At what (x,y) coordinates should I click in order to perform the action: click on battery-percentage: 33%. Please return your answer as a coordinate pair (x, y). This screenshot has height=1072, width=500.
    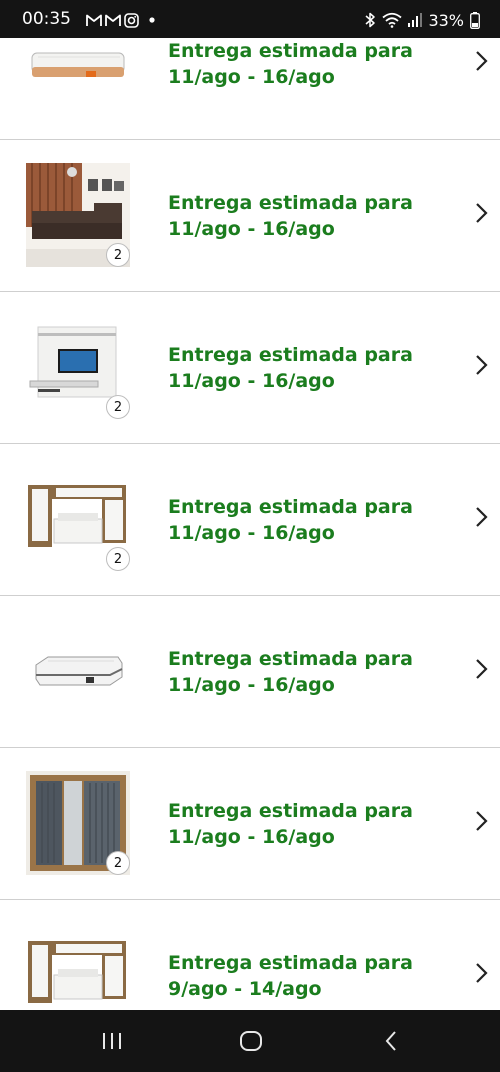
    Looking at the image, I should click on (446, 20).